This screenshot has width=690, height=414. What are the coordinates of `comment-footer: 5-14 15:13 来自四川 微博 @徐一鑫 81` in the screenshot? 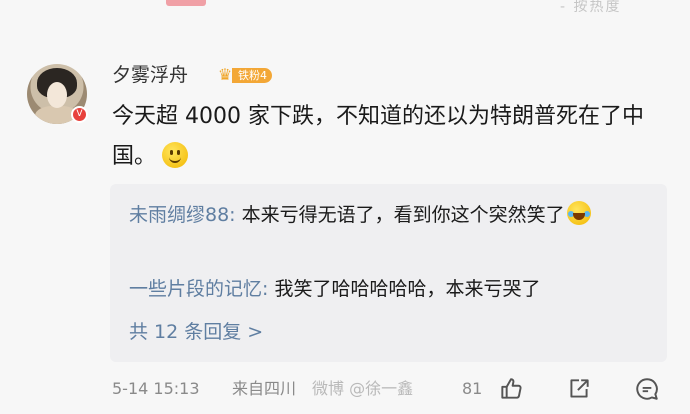 It's located at (392, 389).